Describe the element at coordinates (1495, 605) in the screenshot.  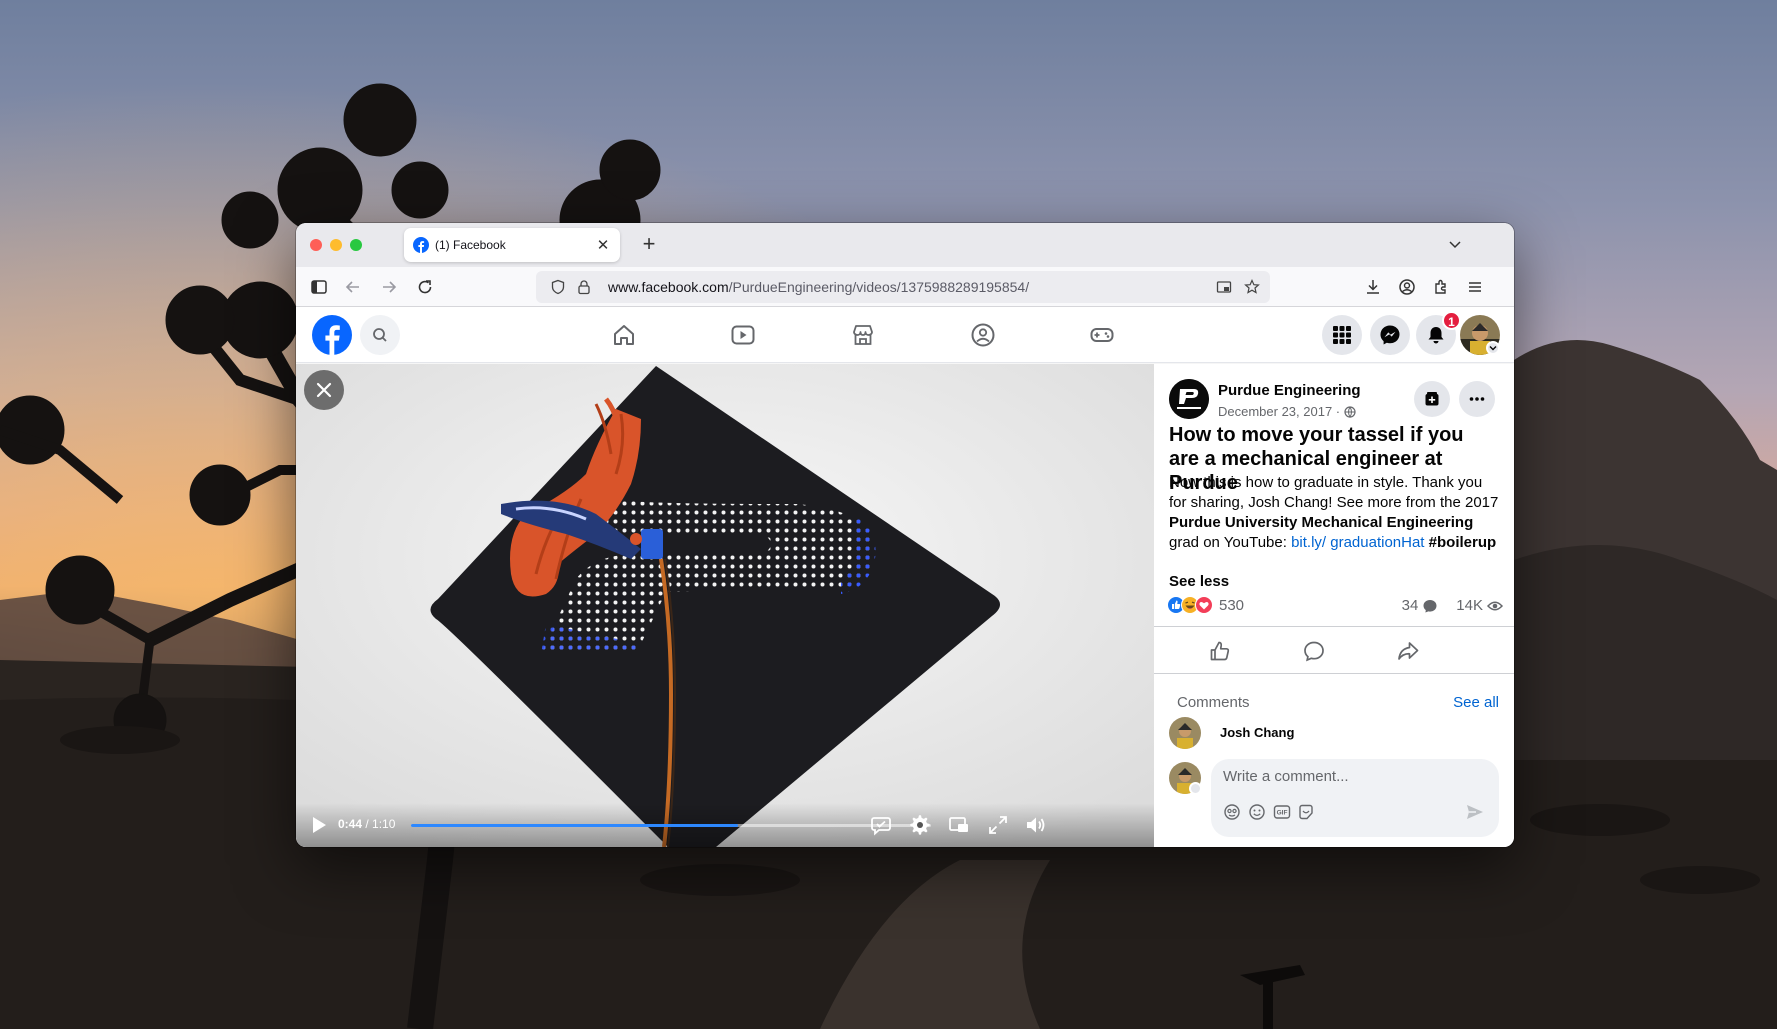
I see `eye-icon` at that location.